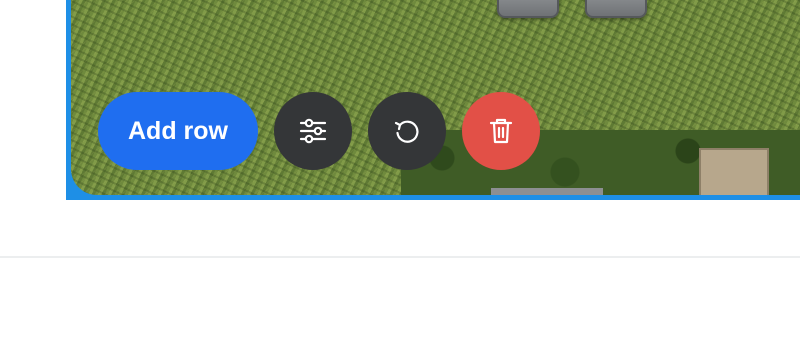 The image size is (800, 356). Describe the element at coordinates (547, 191) in the screenshot. I see `roof-strip` at that location.